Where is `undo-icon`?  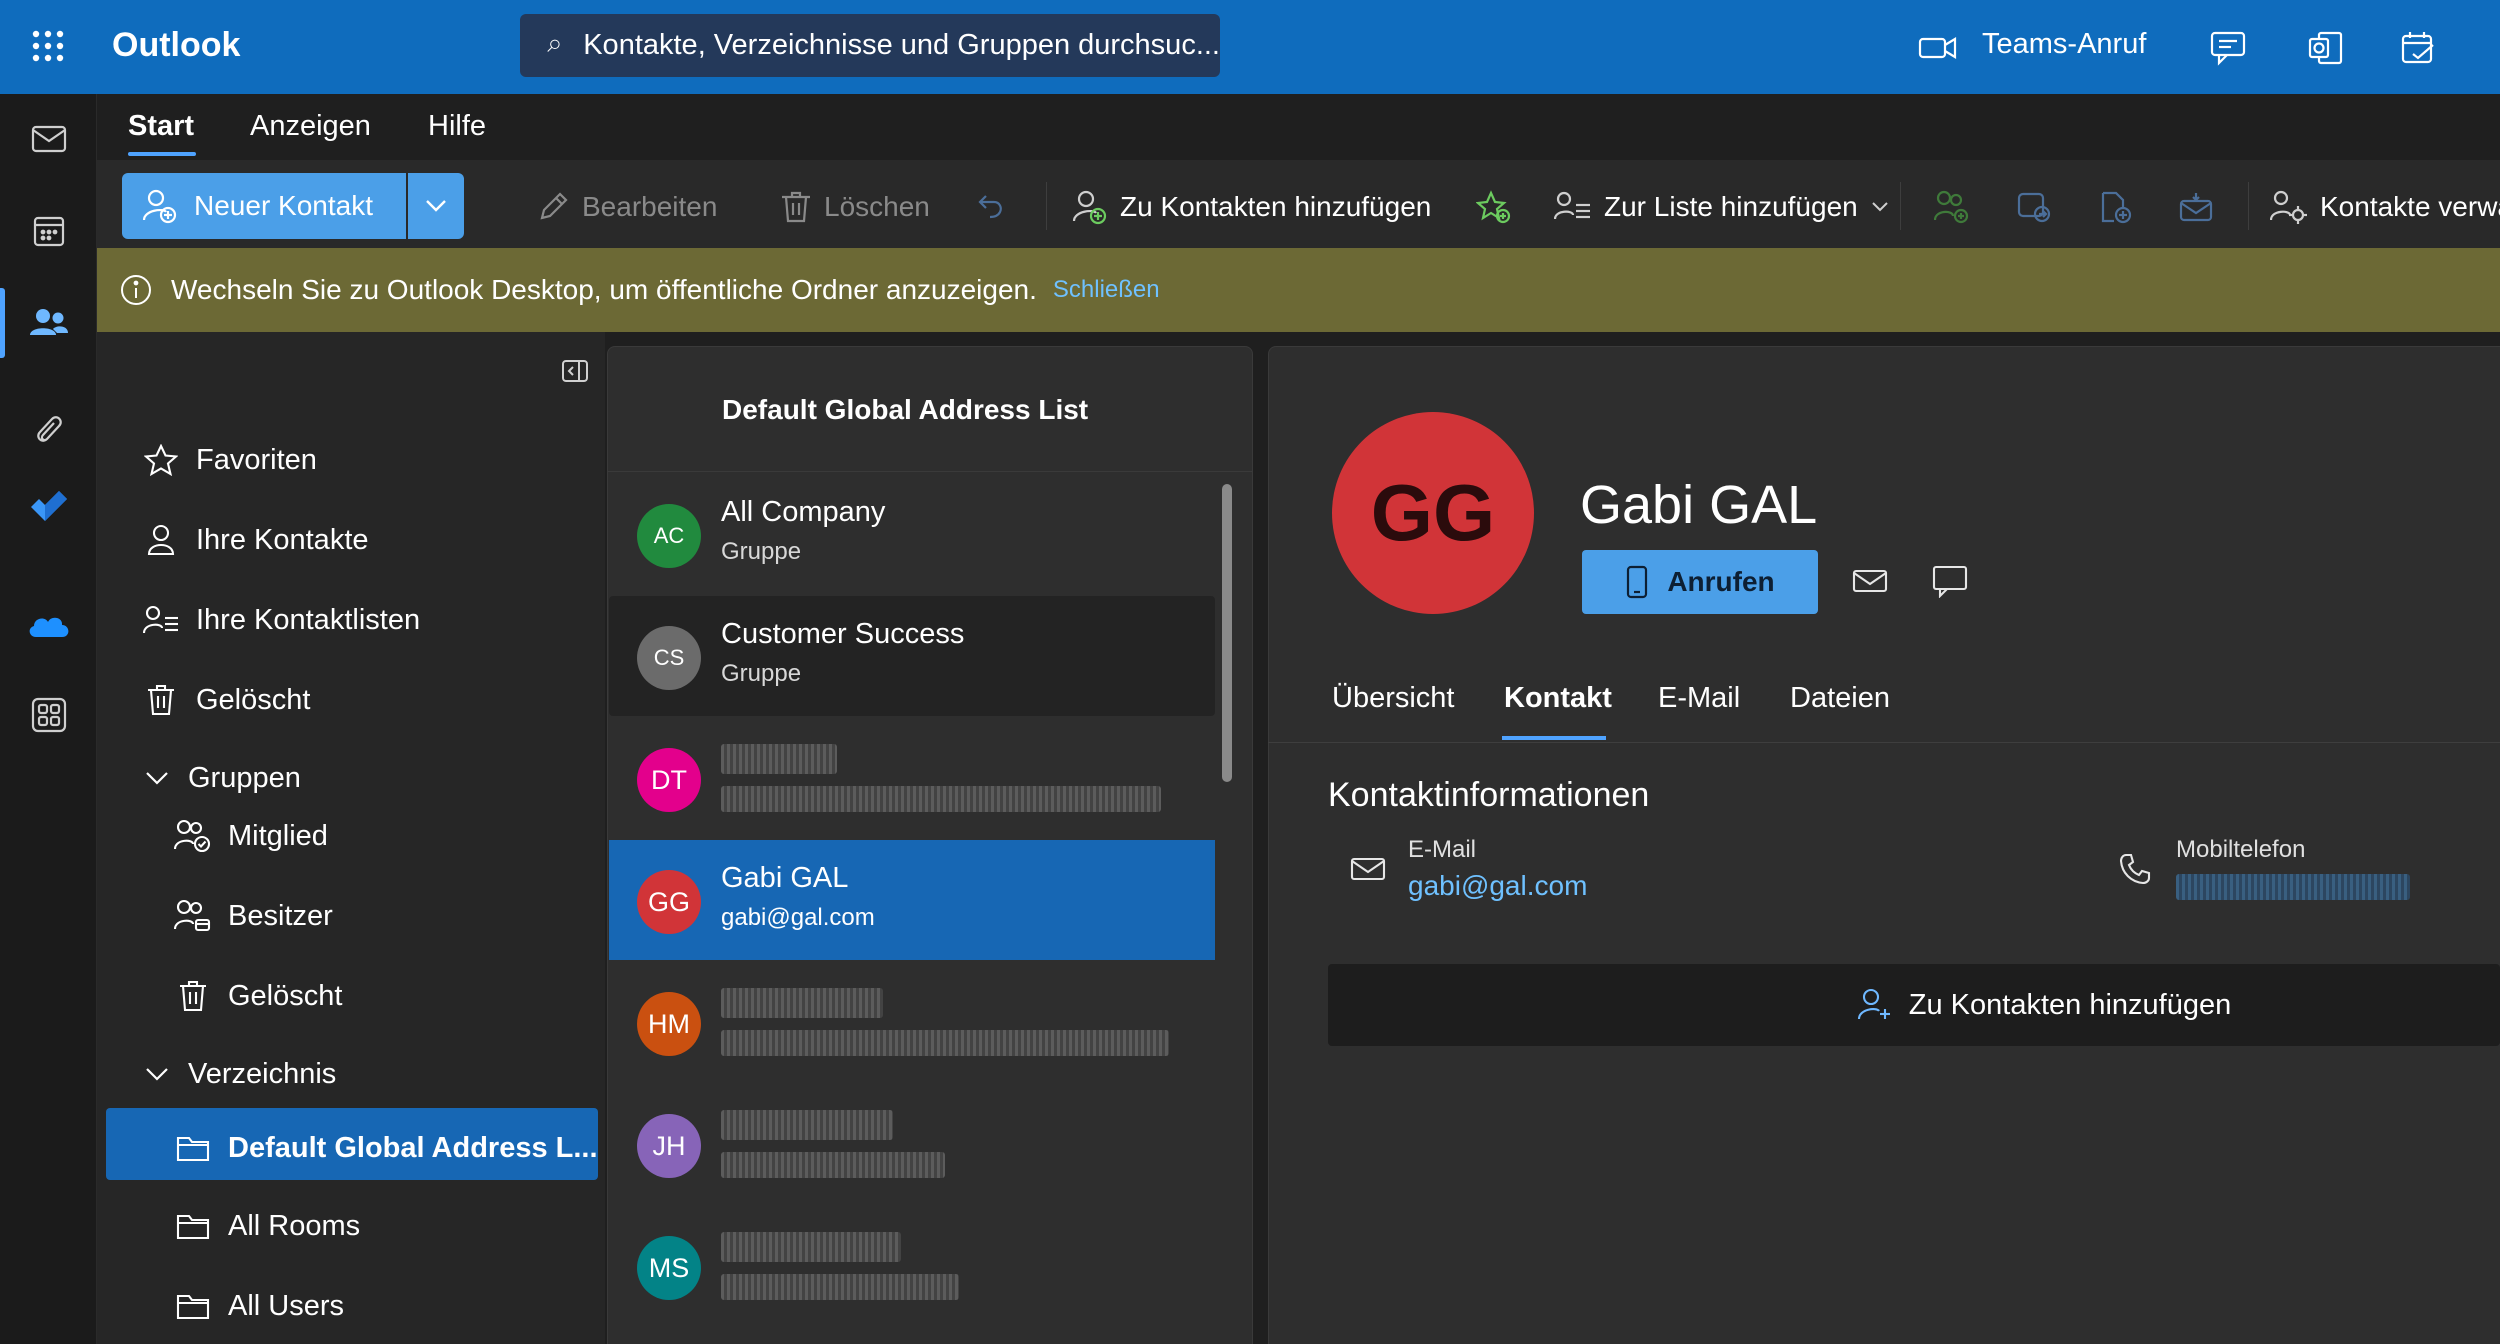
undo-icon is located at coordinates (991, 207).